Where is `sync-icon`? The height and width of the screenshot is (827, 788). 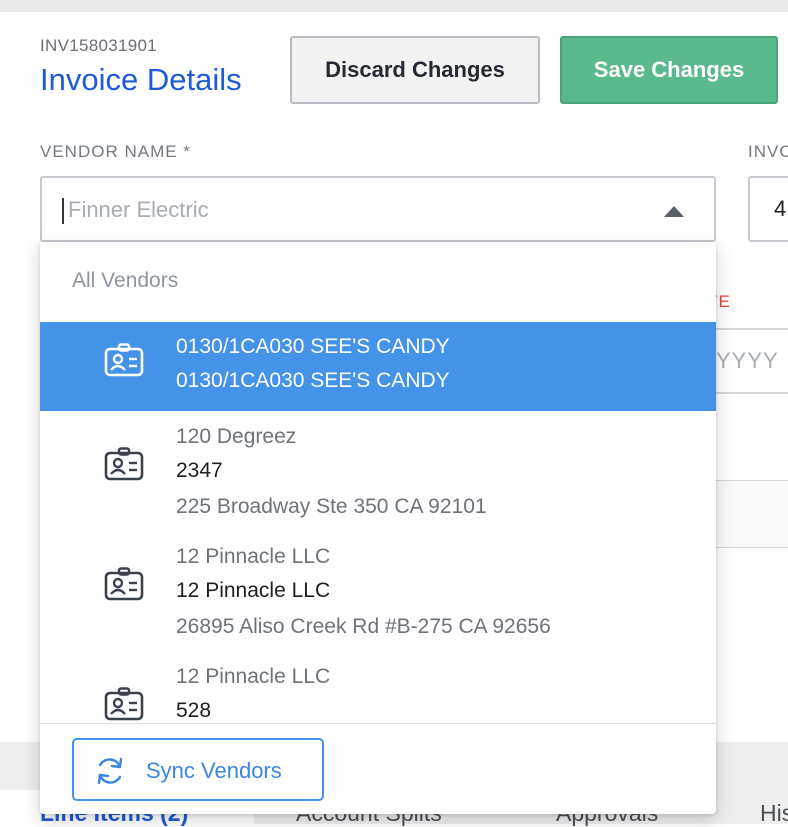 sync-icon is located at coordinates (110, 771).